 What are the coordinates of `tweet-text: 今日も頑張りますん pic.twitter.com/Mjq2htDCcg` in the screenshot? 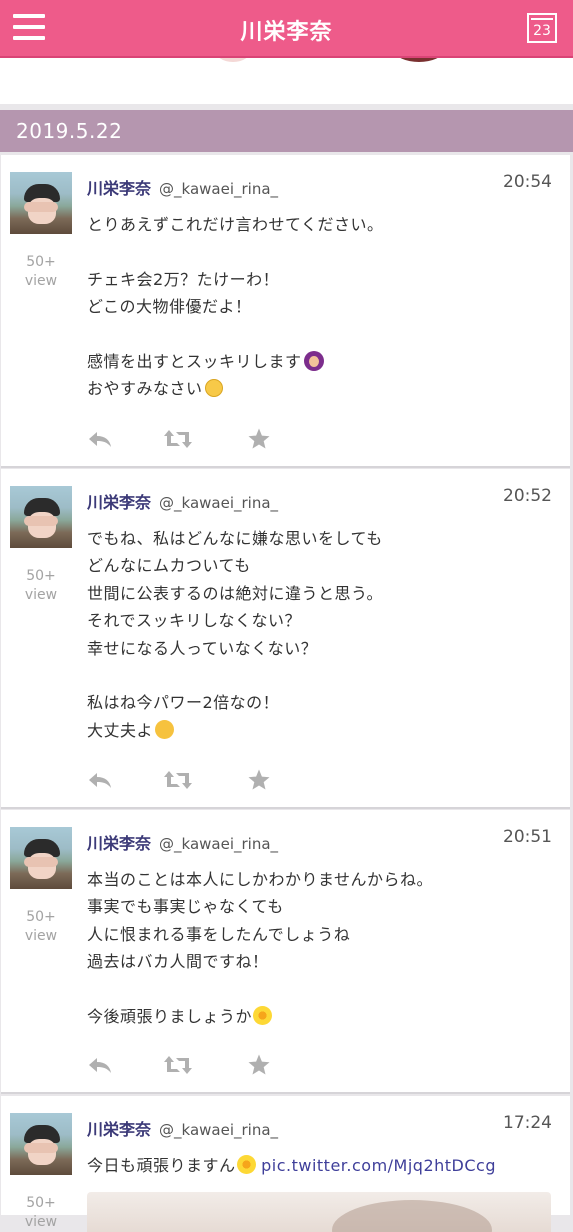 It's located at (291, 1165).